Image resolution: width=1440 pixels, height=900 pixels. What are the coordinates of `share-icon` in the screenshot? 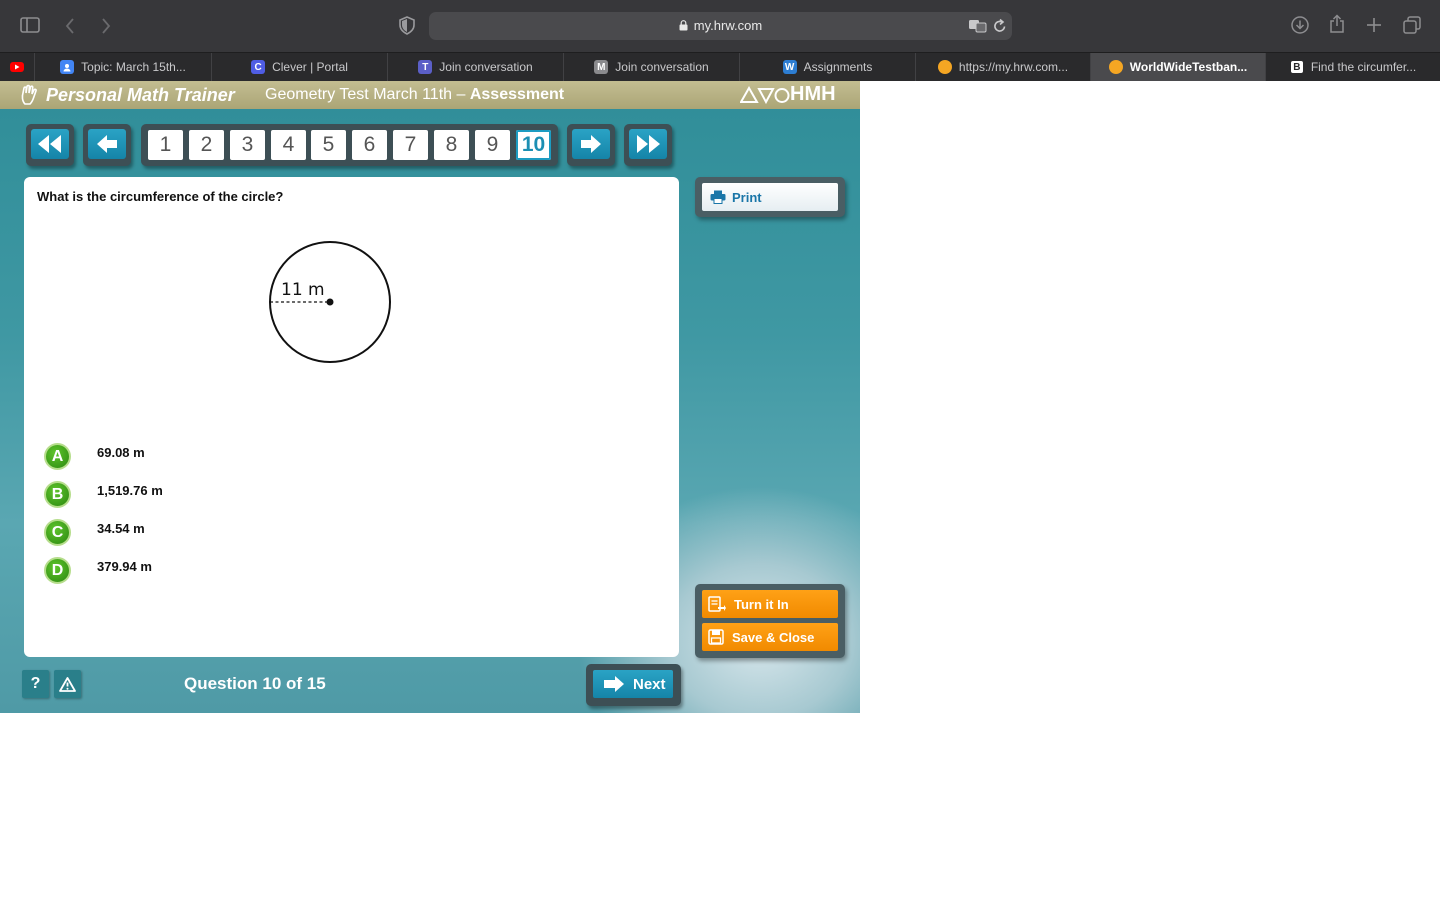 It's located at (1337, 24).